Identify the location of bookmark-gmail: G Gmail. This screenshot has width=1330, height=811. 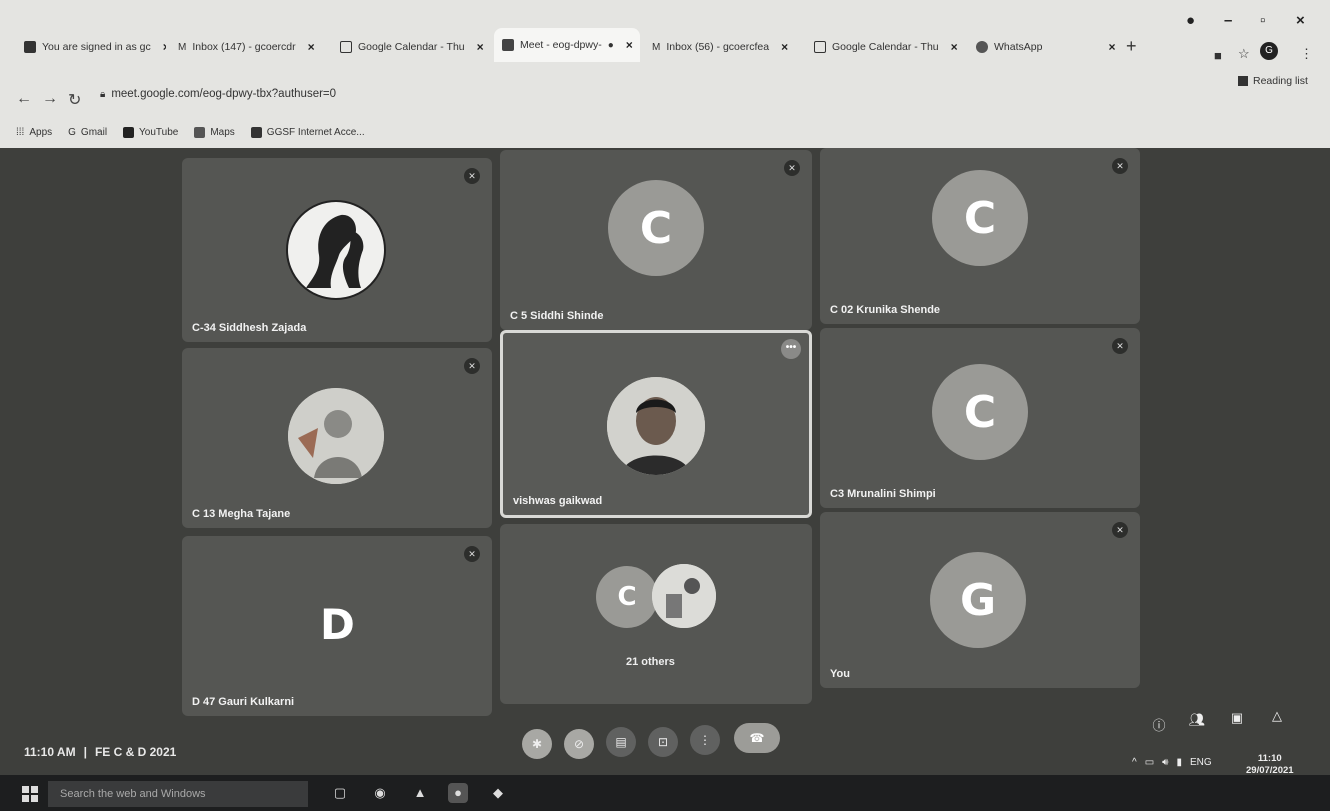
(87, 132).